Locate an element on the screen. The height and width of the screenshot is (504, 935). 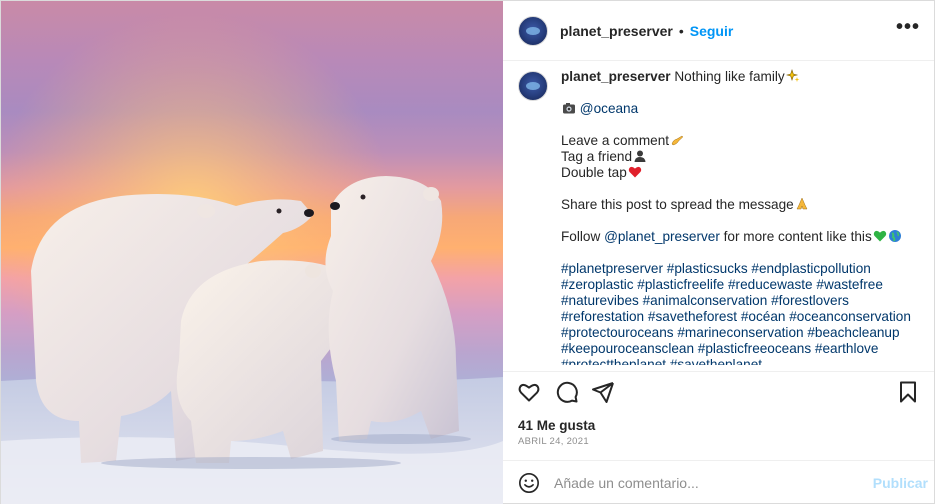
red-heart-icon is located at coordinates (634, 172).